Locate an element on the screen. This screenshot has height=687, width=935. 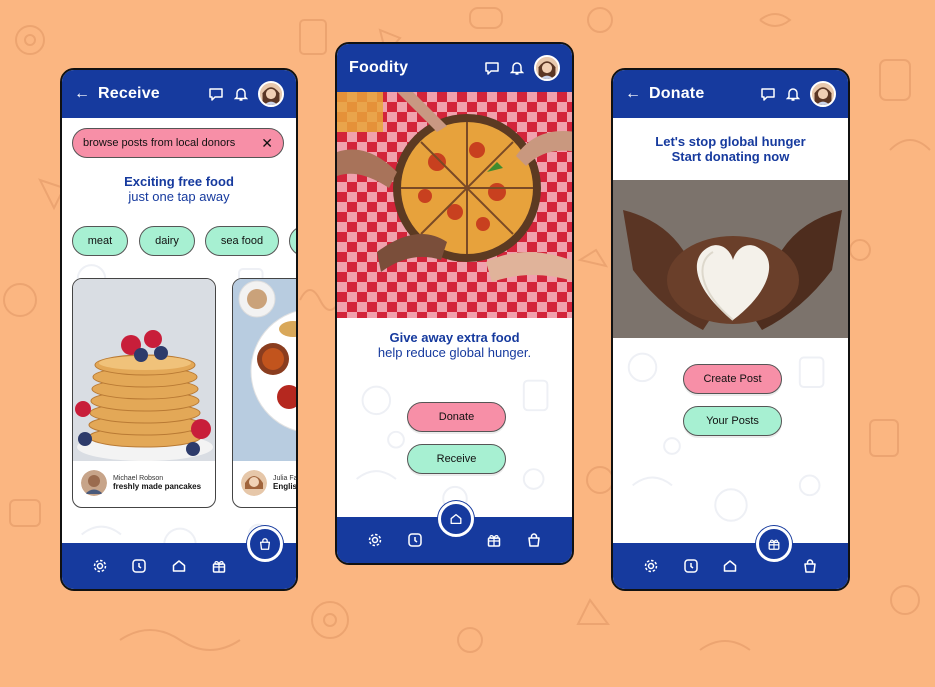
active-nav-donate is located at coordinates (774, 544).